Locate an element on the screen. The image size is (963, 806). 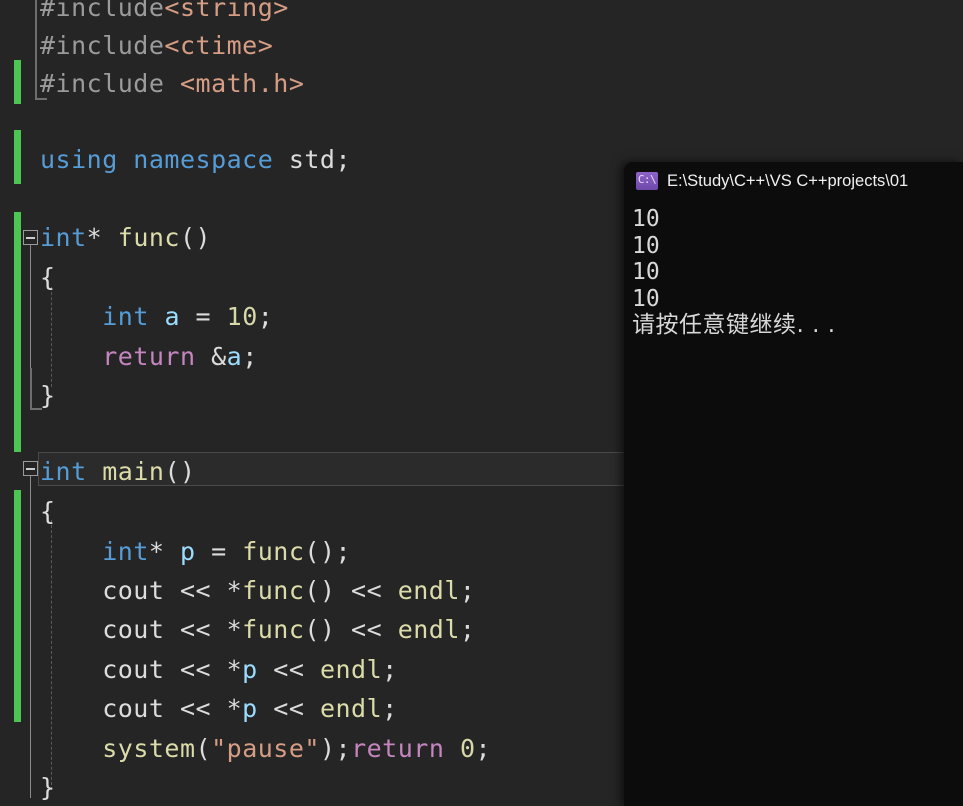
code-line: #include<string> is located at coordinates (164, 14).